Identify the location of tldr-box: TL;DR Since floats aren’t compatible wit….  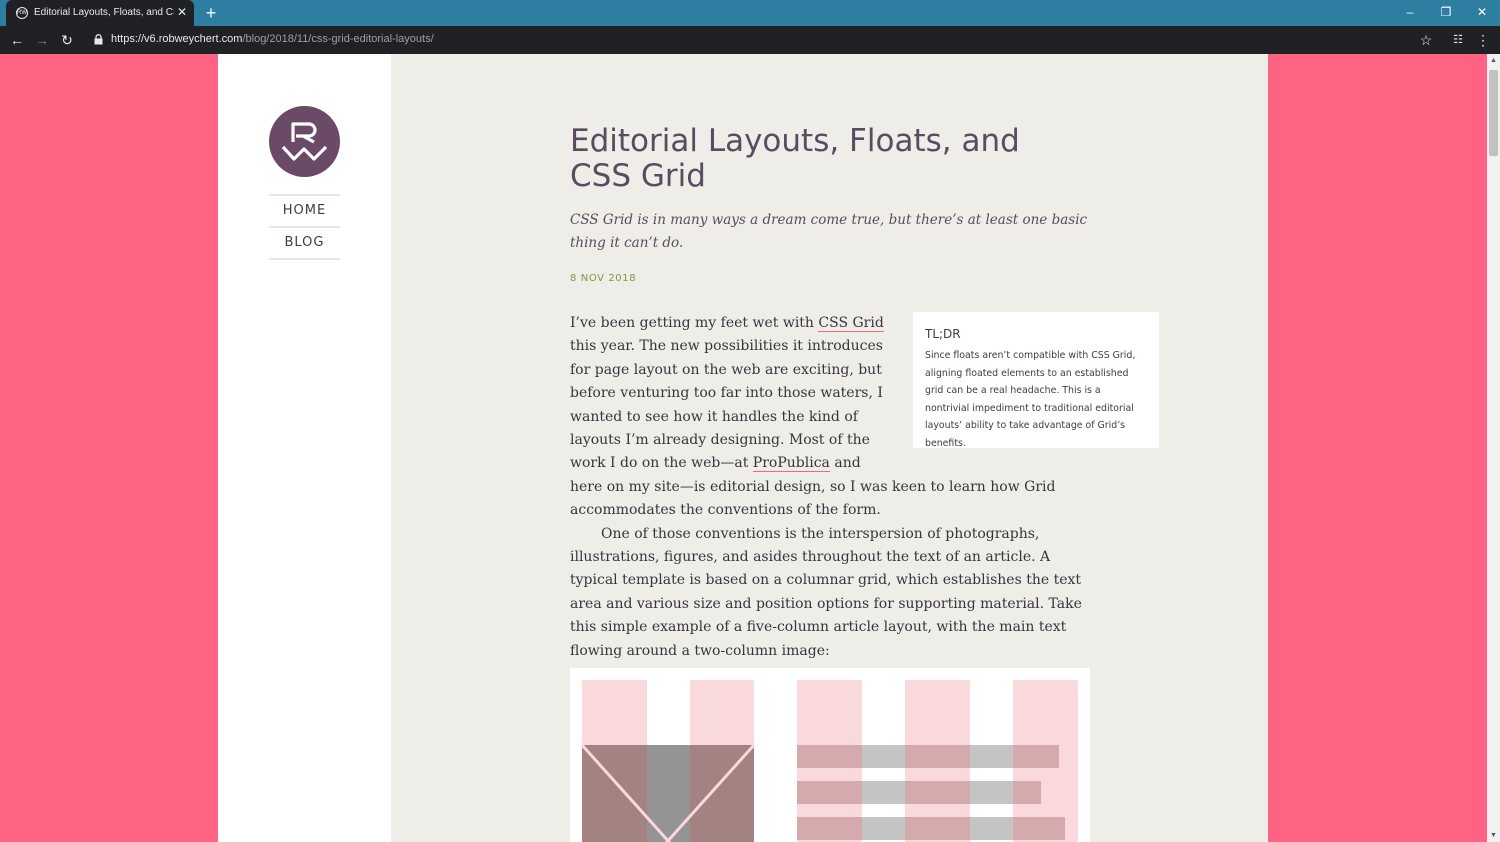
(1036, 380).